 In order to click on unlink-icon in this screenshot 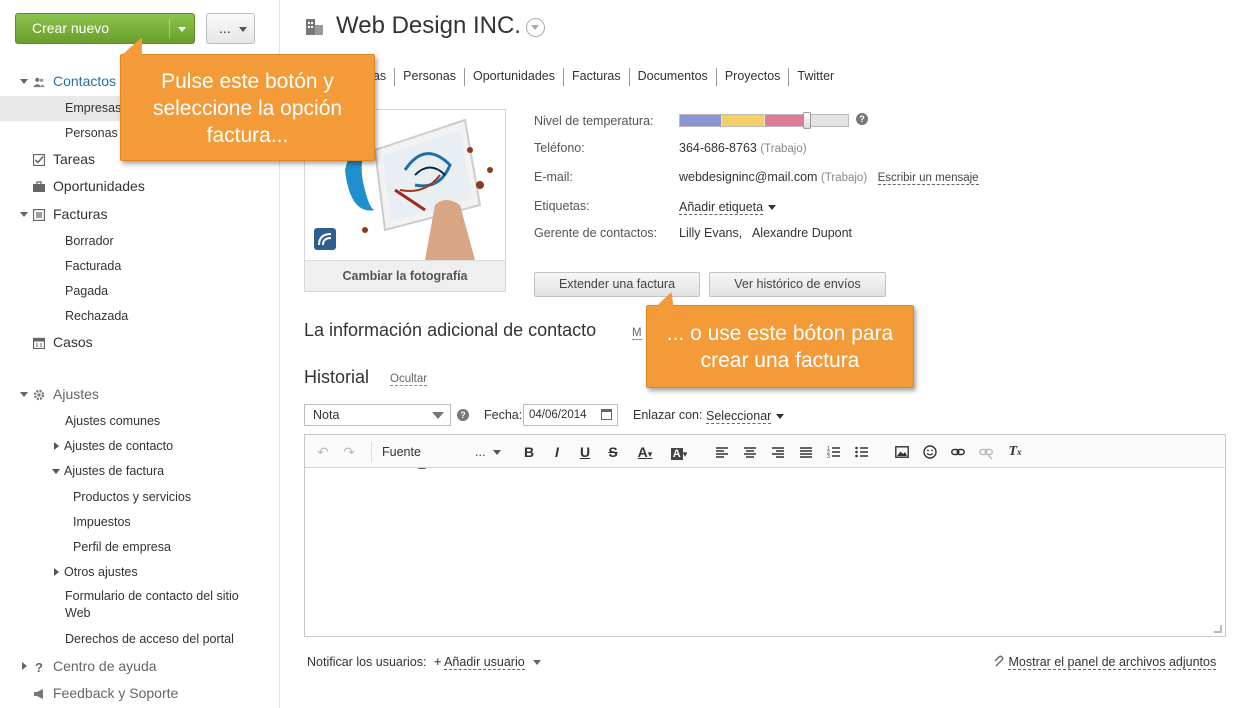, I will do `click(986, 452)`.